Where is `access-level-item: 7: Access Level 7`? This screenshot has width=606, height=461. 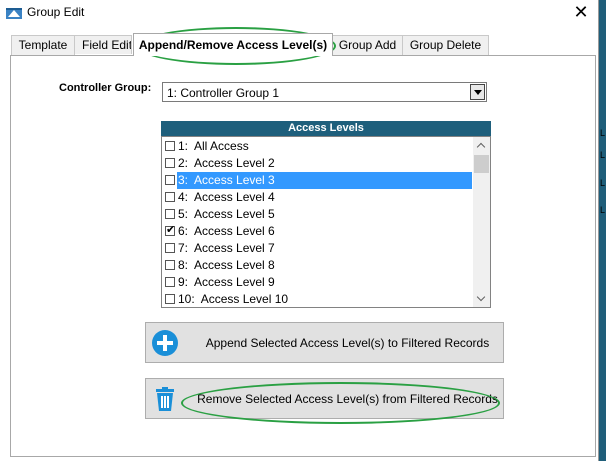
access-level-item: 7: Access Level 7 is located at coordinates (317, 248).